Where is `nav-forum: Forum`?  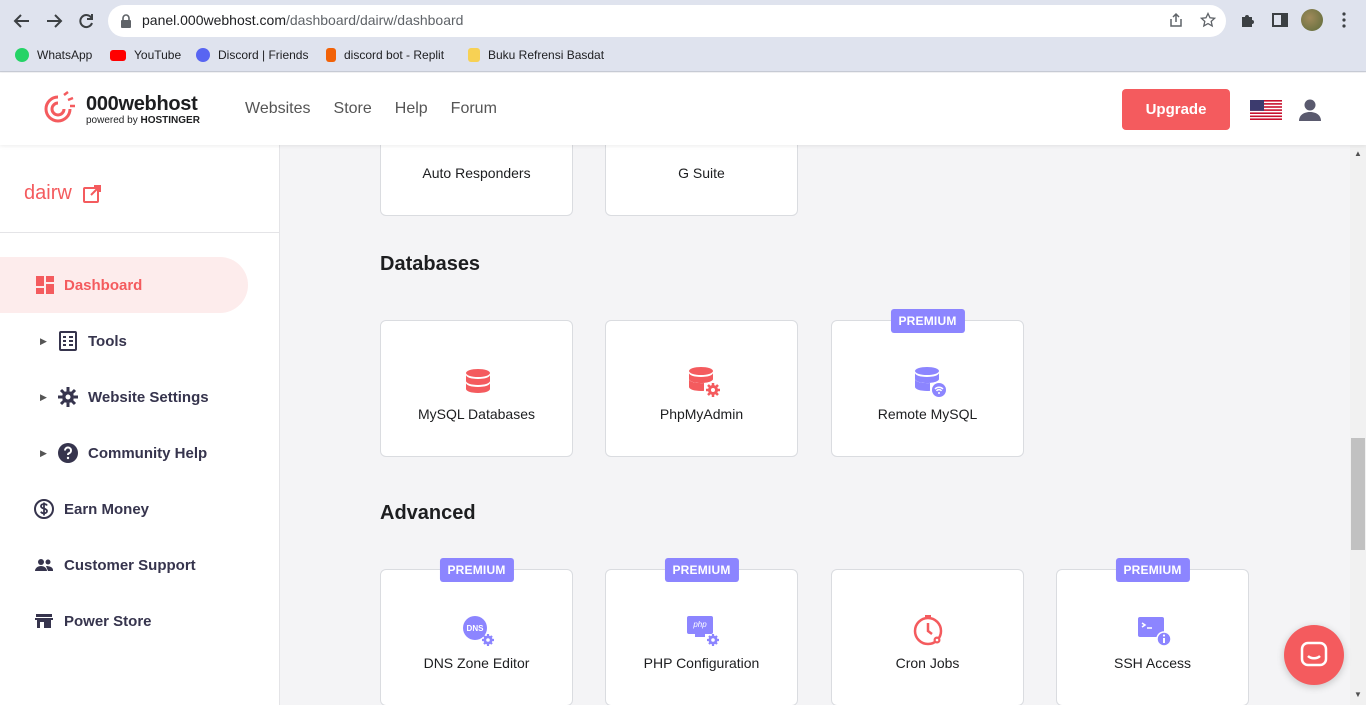
nav-forum: Forum is located at coordinates (474, 109).